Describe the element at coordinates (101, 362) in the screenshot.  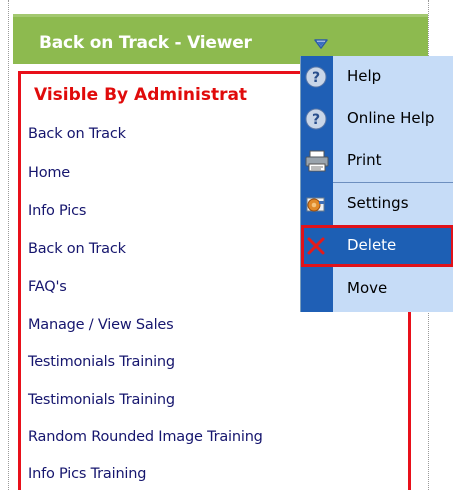
I see `link-testimonials-training: Testimonials Training` at that location.